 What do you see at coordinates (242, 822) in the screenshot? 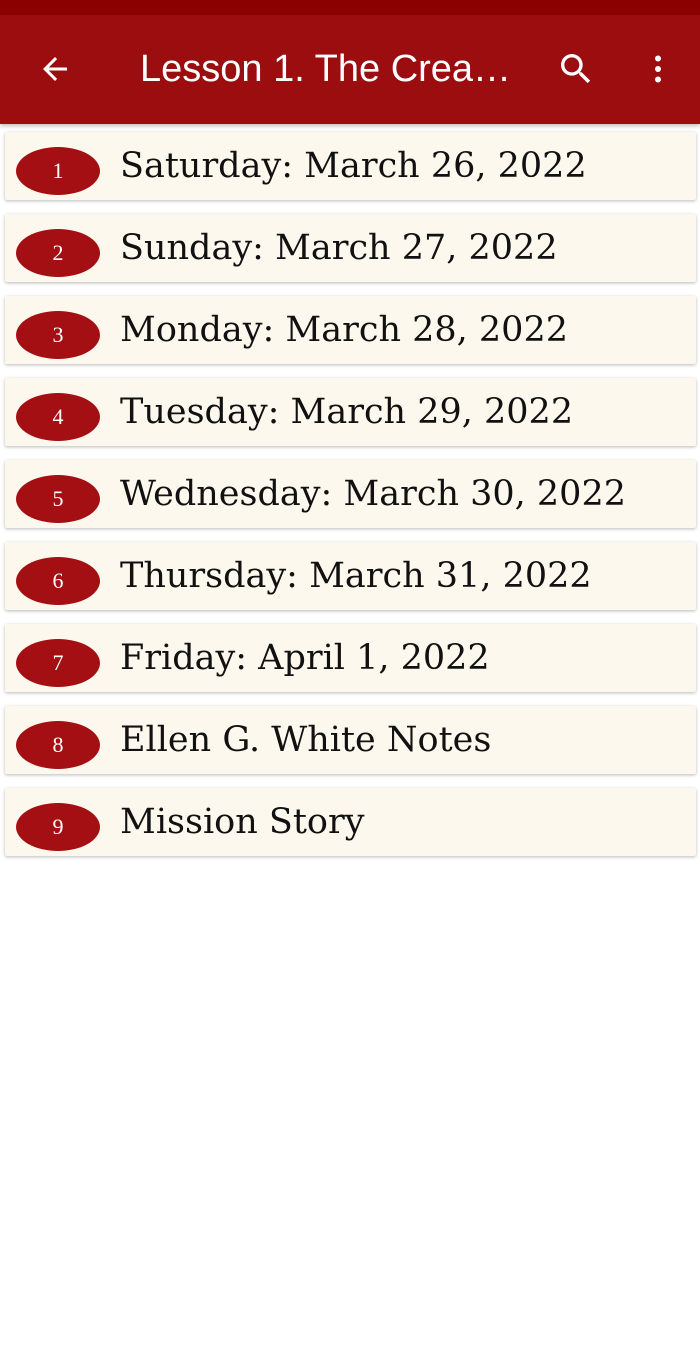
I see `item-label: Mission Story` at bounding box center [242, 822].